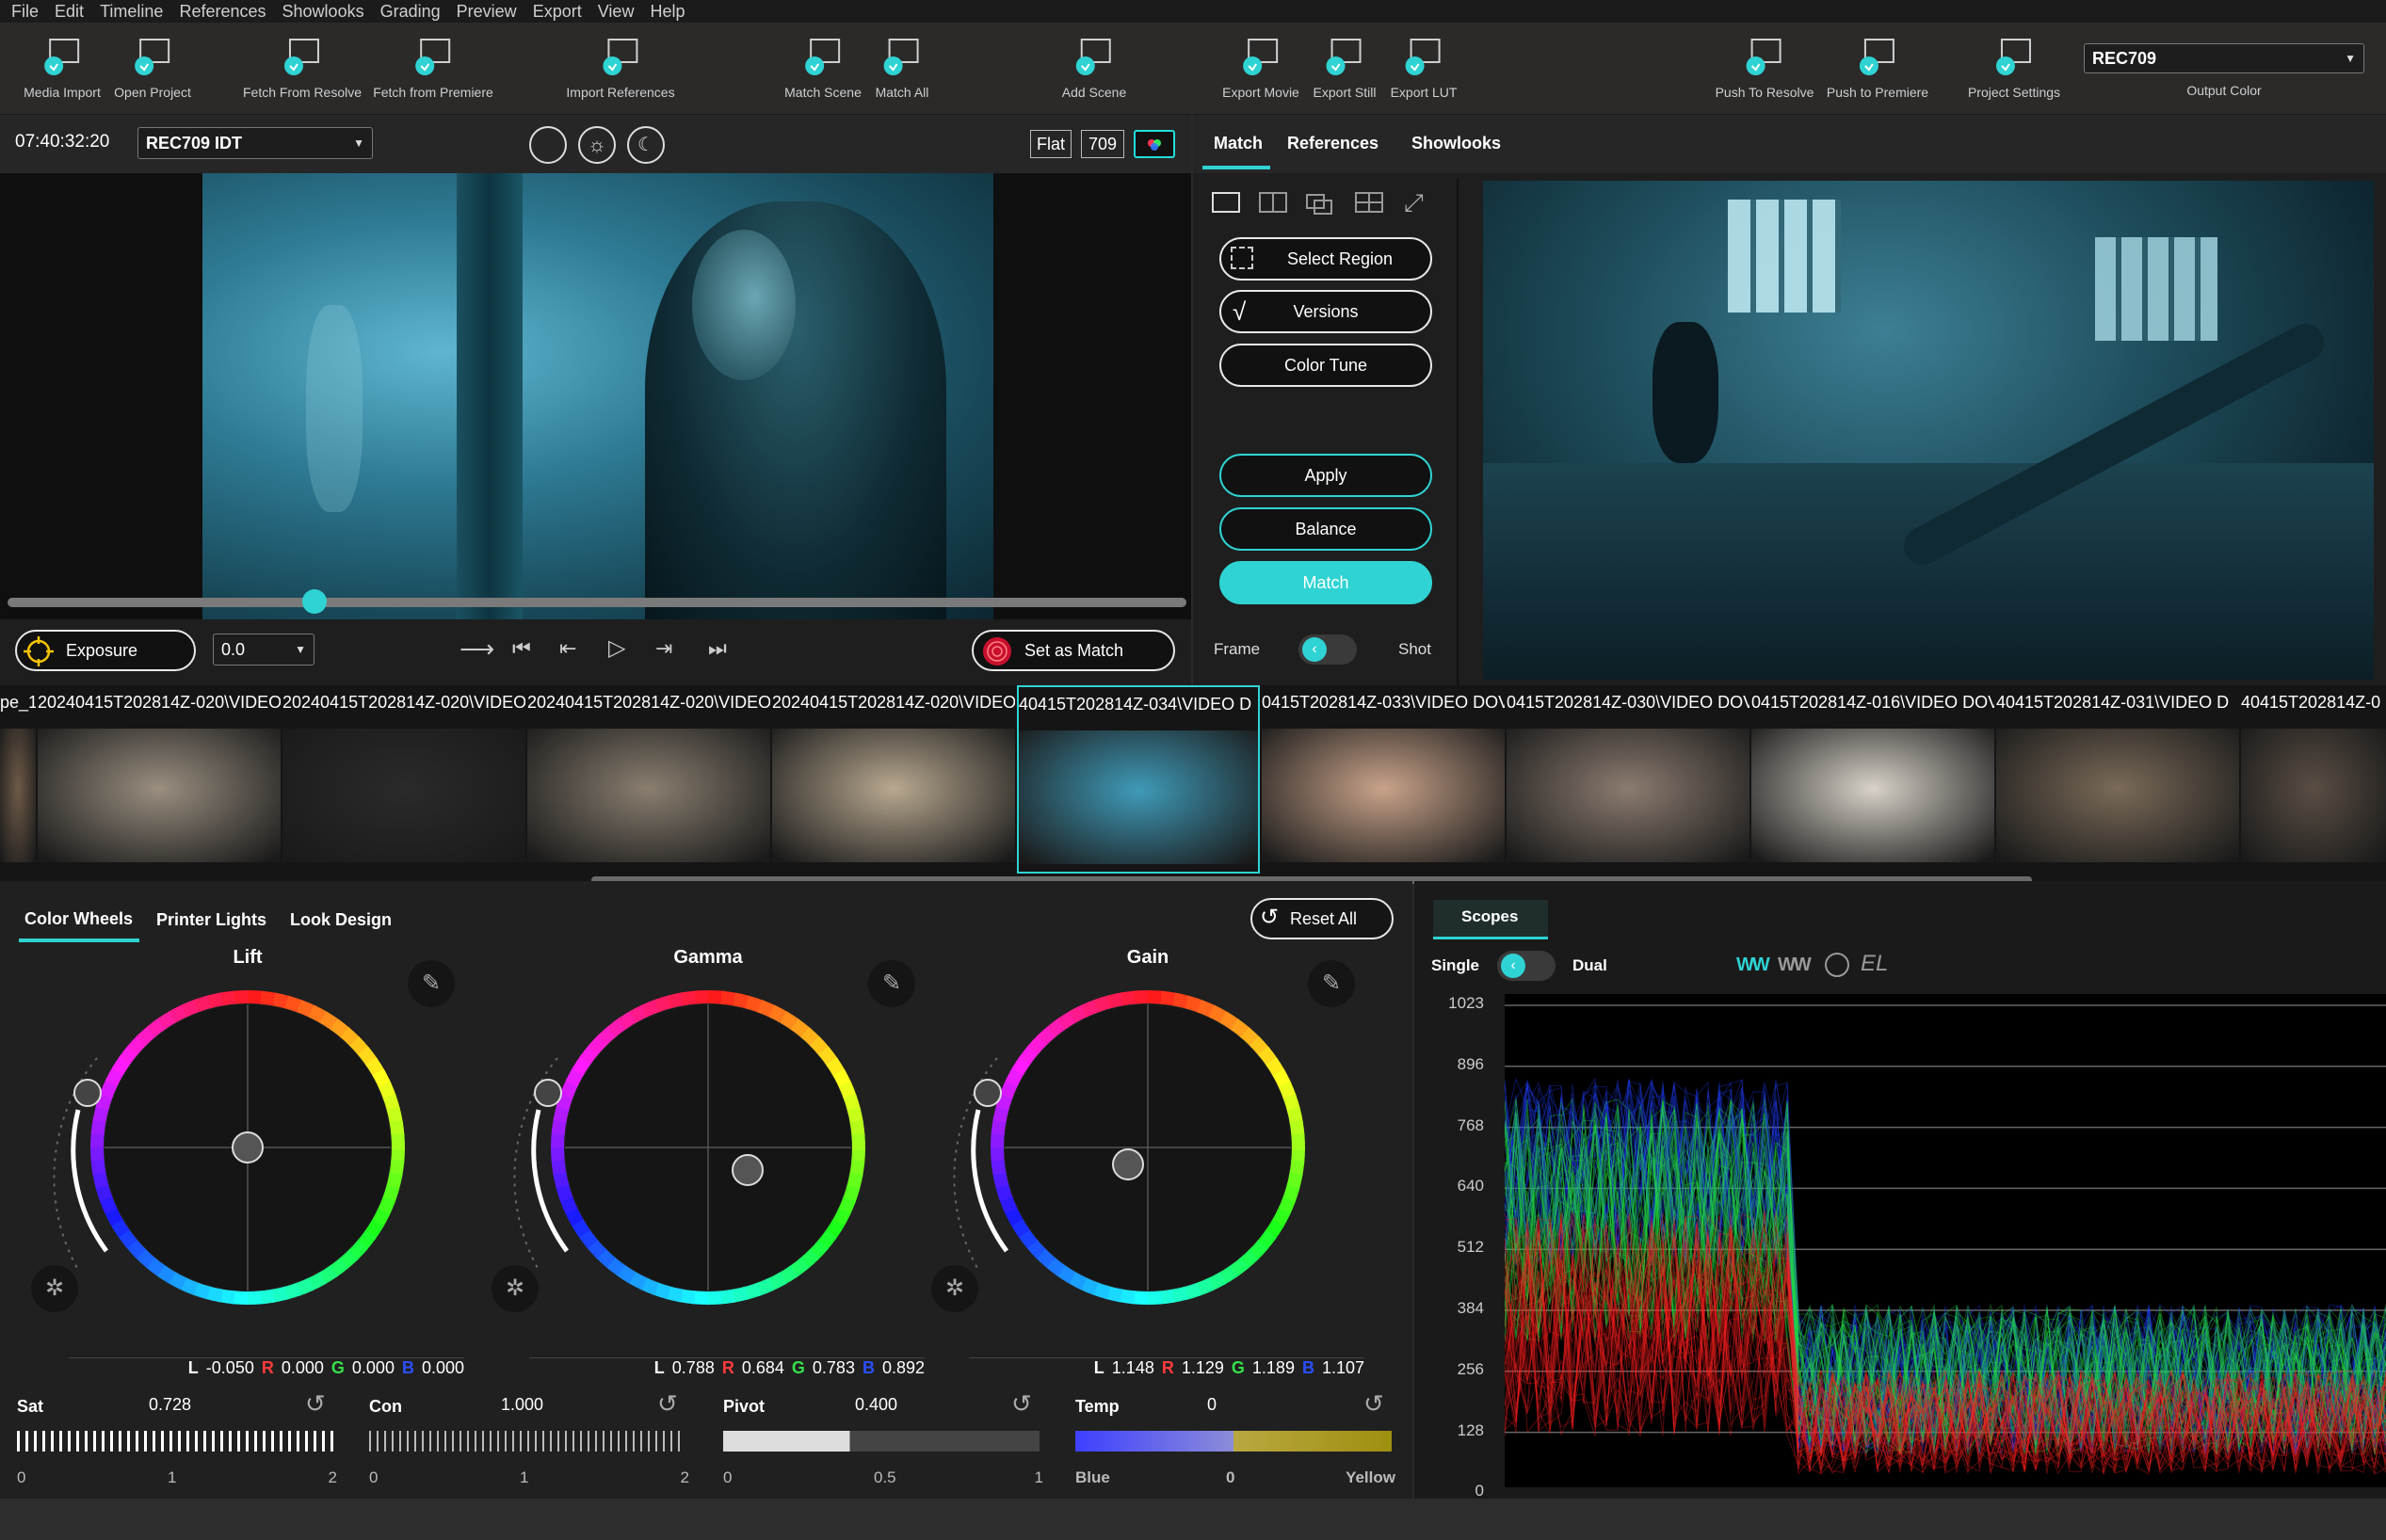 The image size is (2386, 1540). I want to click on circle-icon, so click(548, 145).